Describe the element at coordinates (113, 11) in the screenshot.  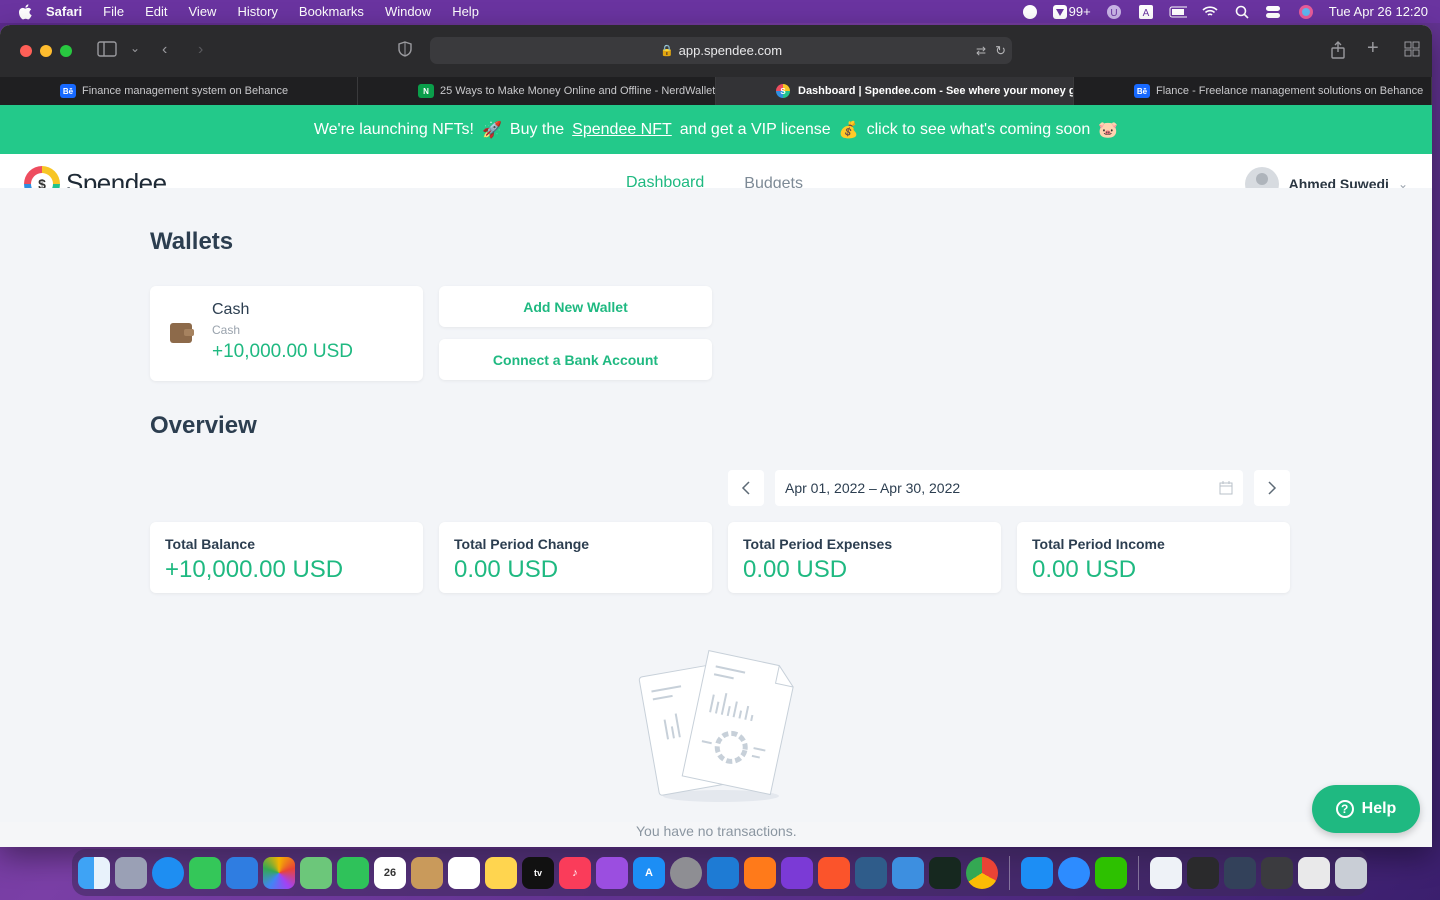
I see `menu-file: File` at that location.